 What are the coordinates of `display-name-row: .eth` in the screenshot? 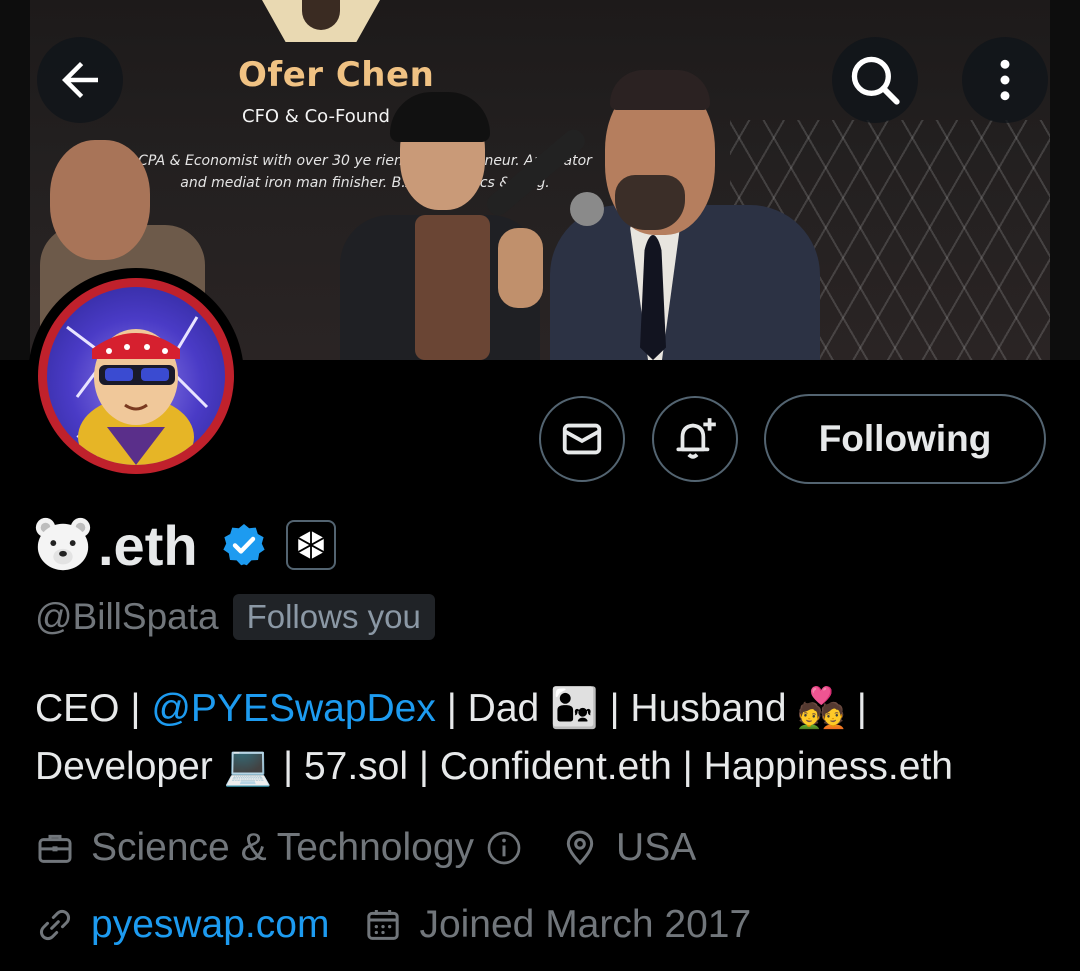 It's located at (184, 545).